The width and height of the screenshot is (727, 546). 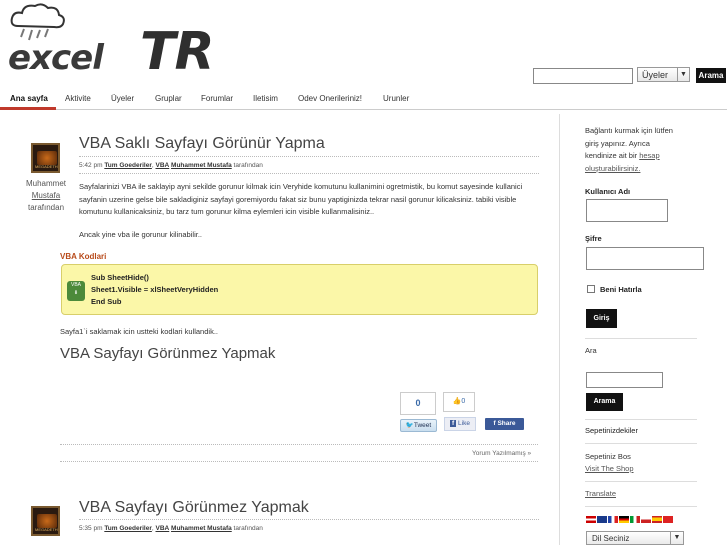 I want to click on side-author-name-1: Muhammet, so click(x=45, y=183).